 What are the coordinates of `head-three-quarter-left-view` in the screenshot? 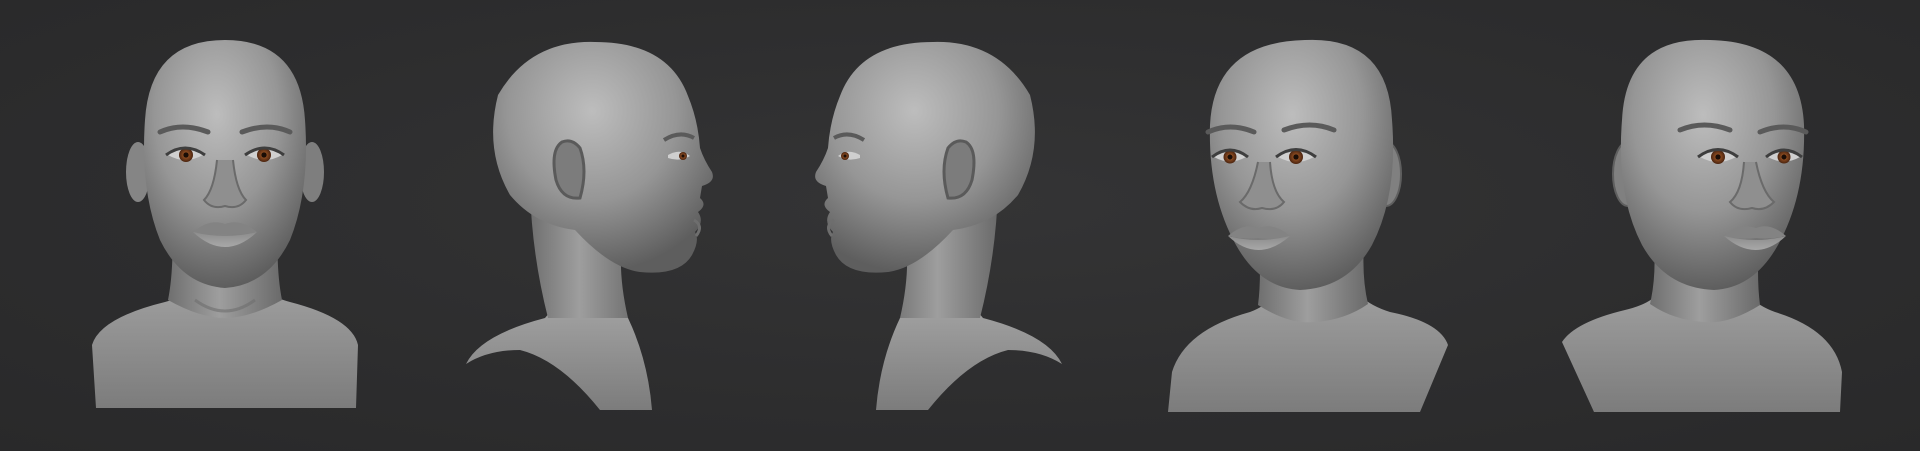 It's located at (1308, 225).